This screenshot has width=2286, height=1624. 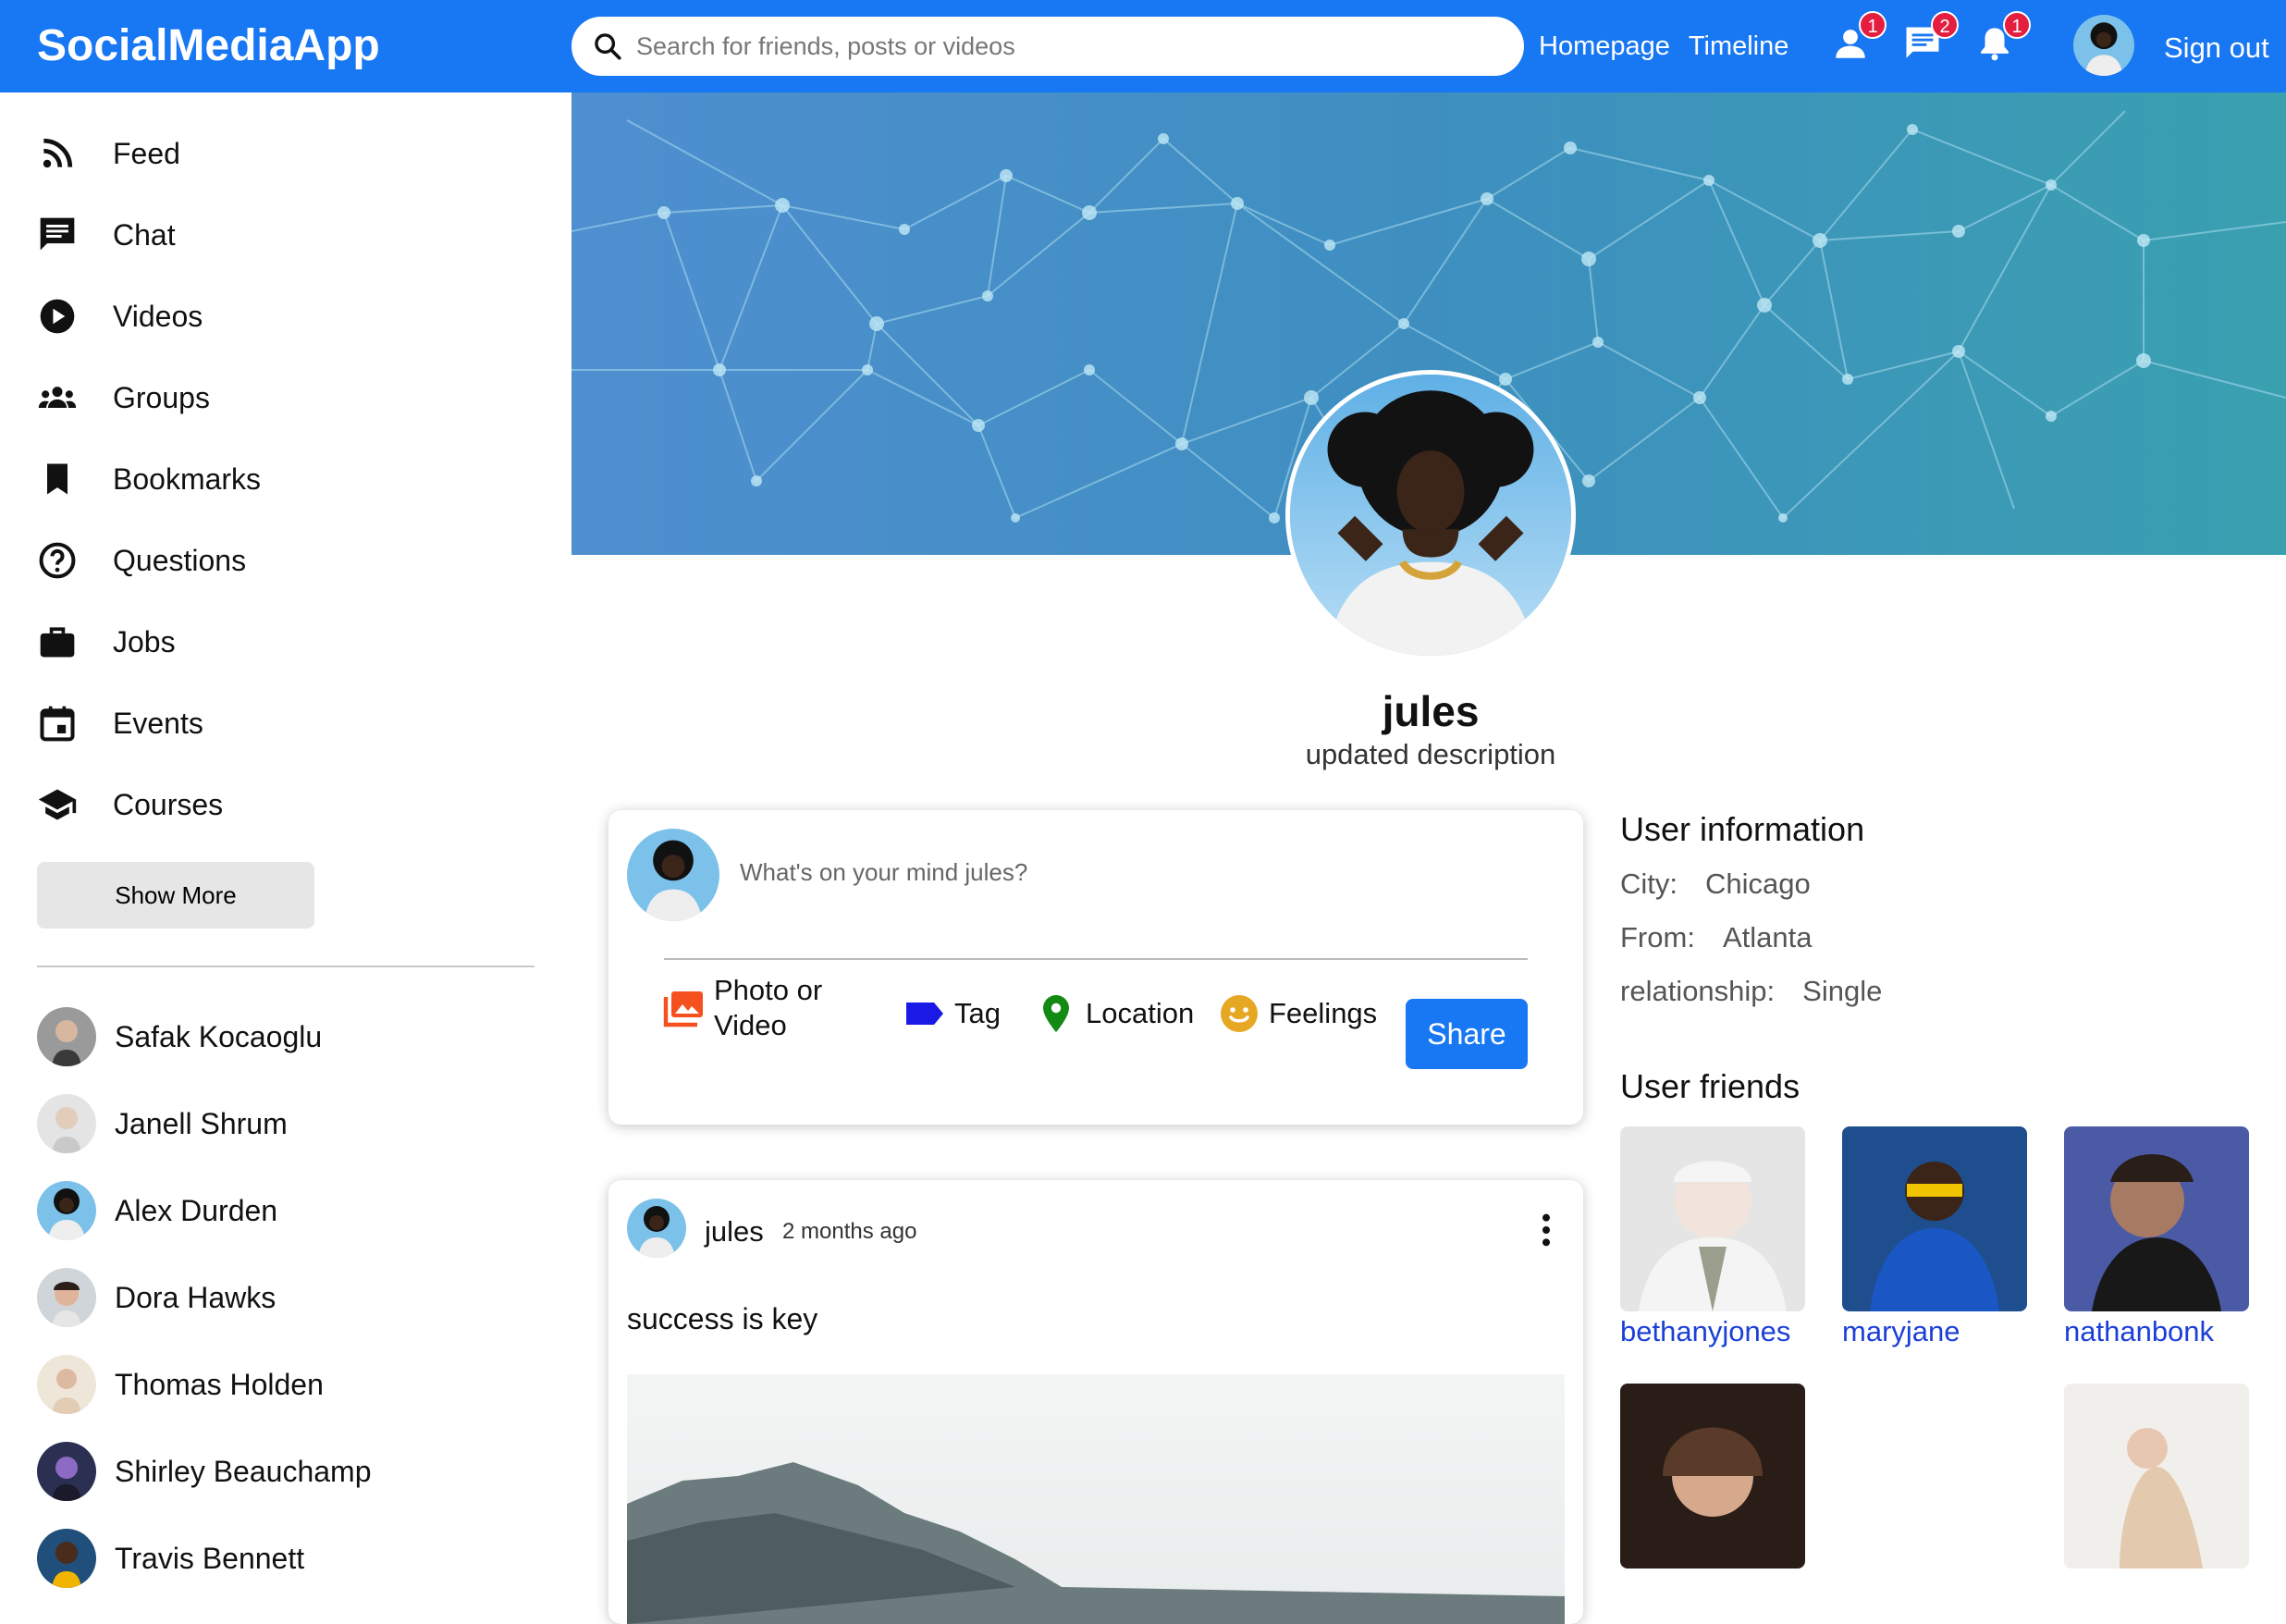 I want to click on sidebar-item-groups: Groups, so click(x=123, y=397).